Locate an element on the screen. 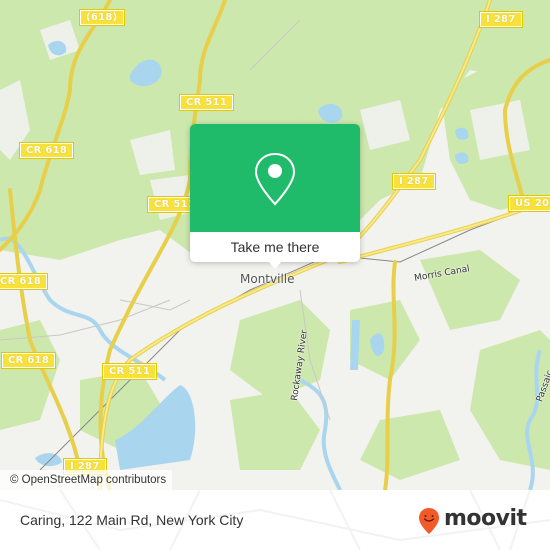  road-shield: US 202 is located at coordinates (528, 203).